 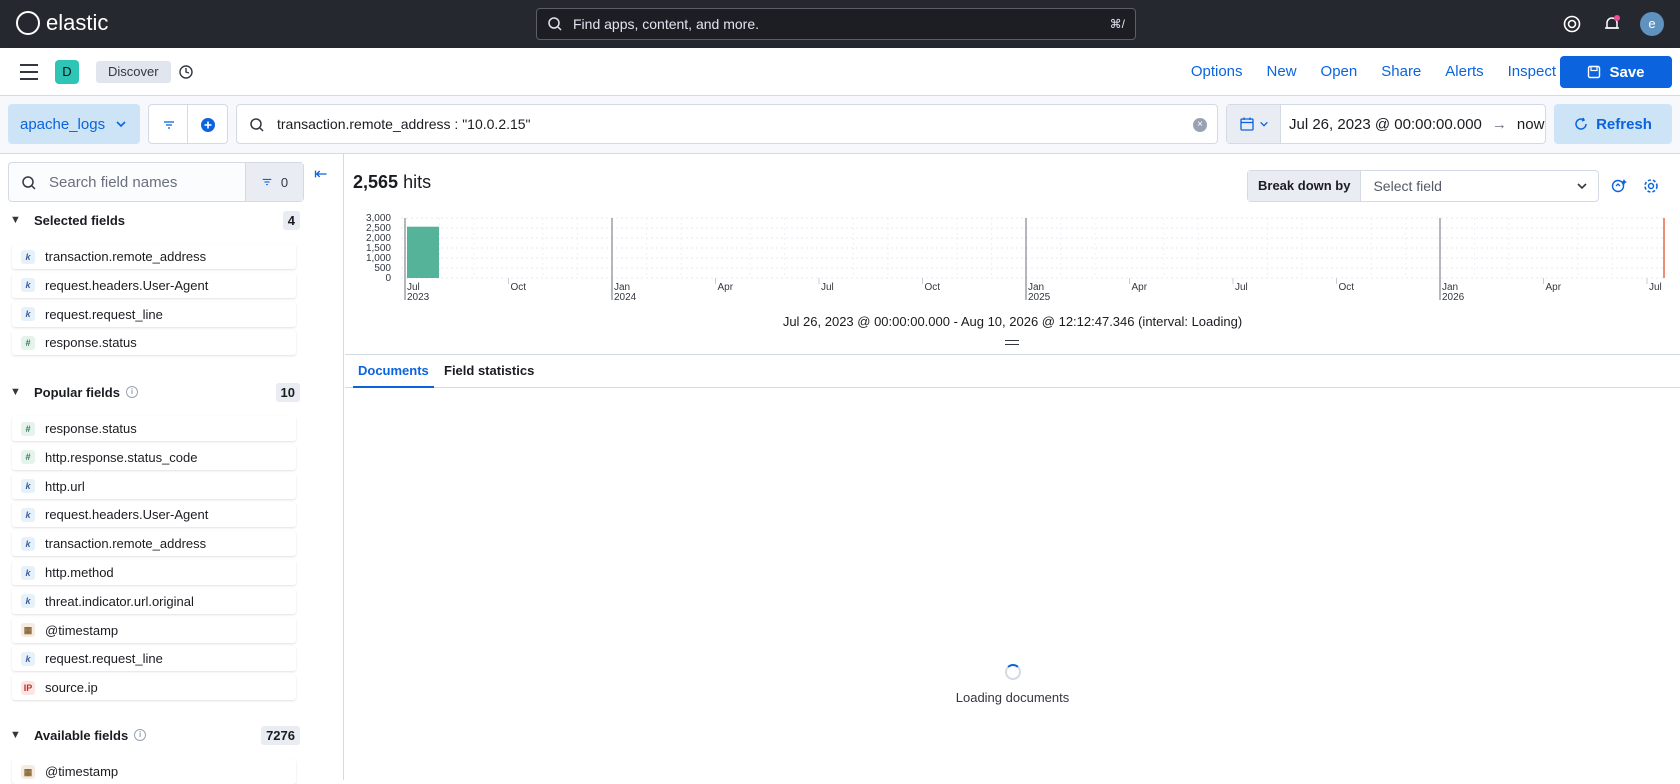 I want to click on breadcrumb-discover: Discover, so click(x=133, y=72).